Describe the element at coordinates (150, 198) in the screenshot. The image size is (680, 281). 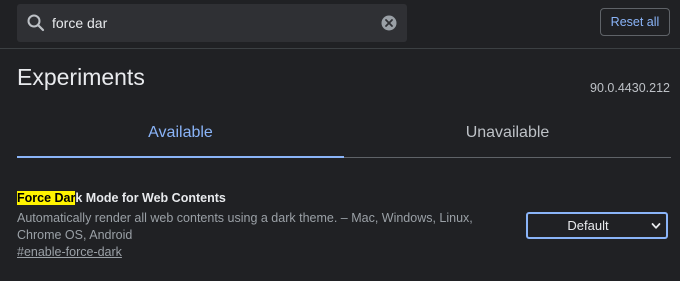
I see `experiment-title-rest: k Mode for Web Contents` at that location.